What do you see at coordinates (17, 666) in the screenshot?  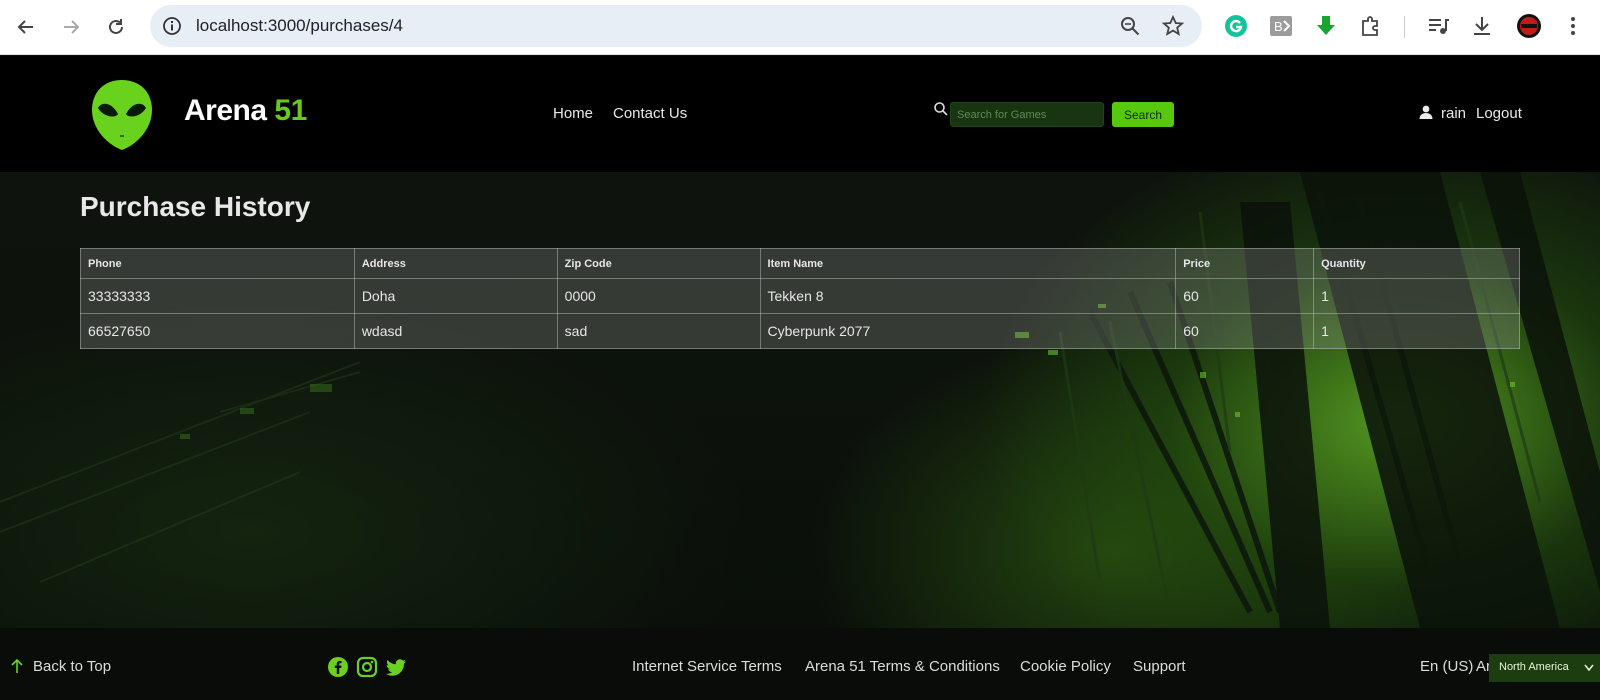 I see `arrow-up-icon` at bounding box center [17, 666].